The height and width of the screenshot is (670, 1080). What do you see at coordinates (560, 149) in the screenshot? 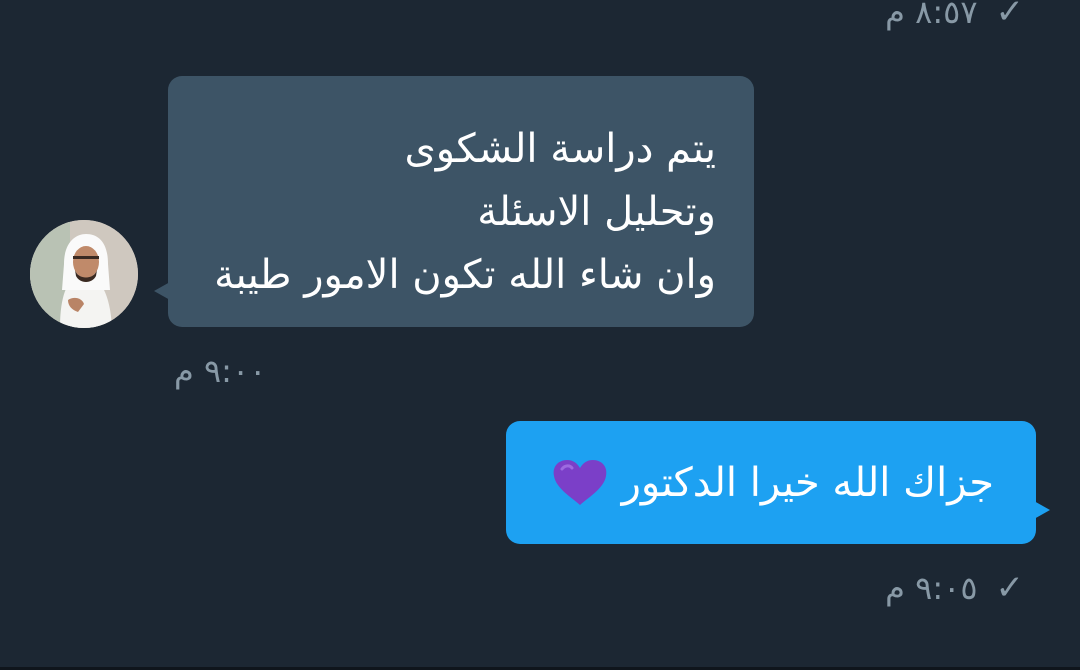
I see `message-line: يتم دراسة الشكوى` at bounding box center [560, 149].